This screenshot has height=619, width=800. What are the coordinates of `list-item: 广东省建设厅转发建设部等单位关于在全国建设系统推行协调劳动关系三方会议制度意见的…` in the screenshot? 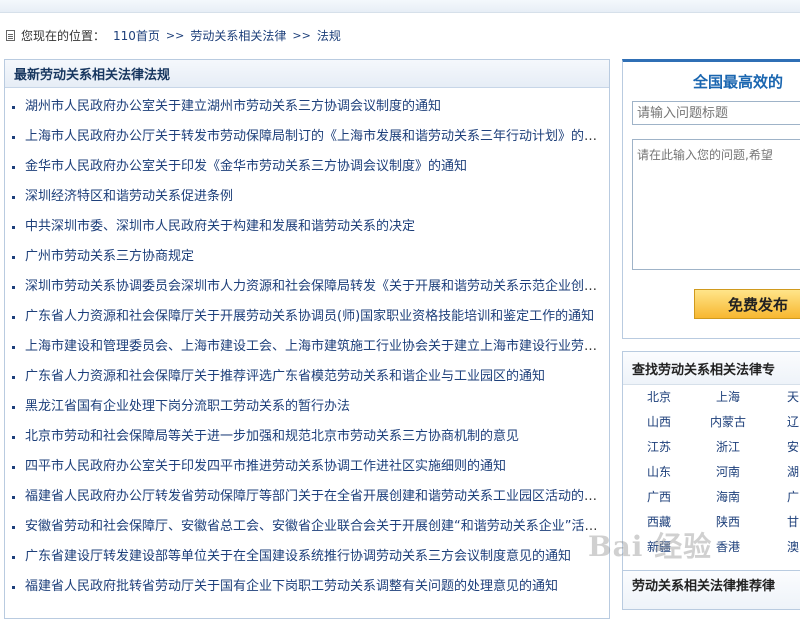 It's located at (307, 557).